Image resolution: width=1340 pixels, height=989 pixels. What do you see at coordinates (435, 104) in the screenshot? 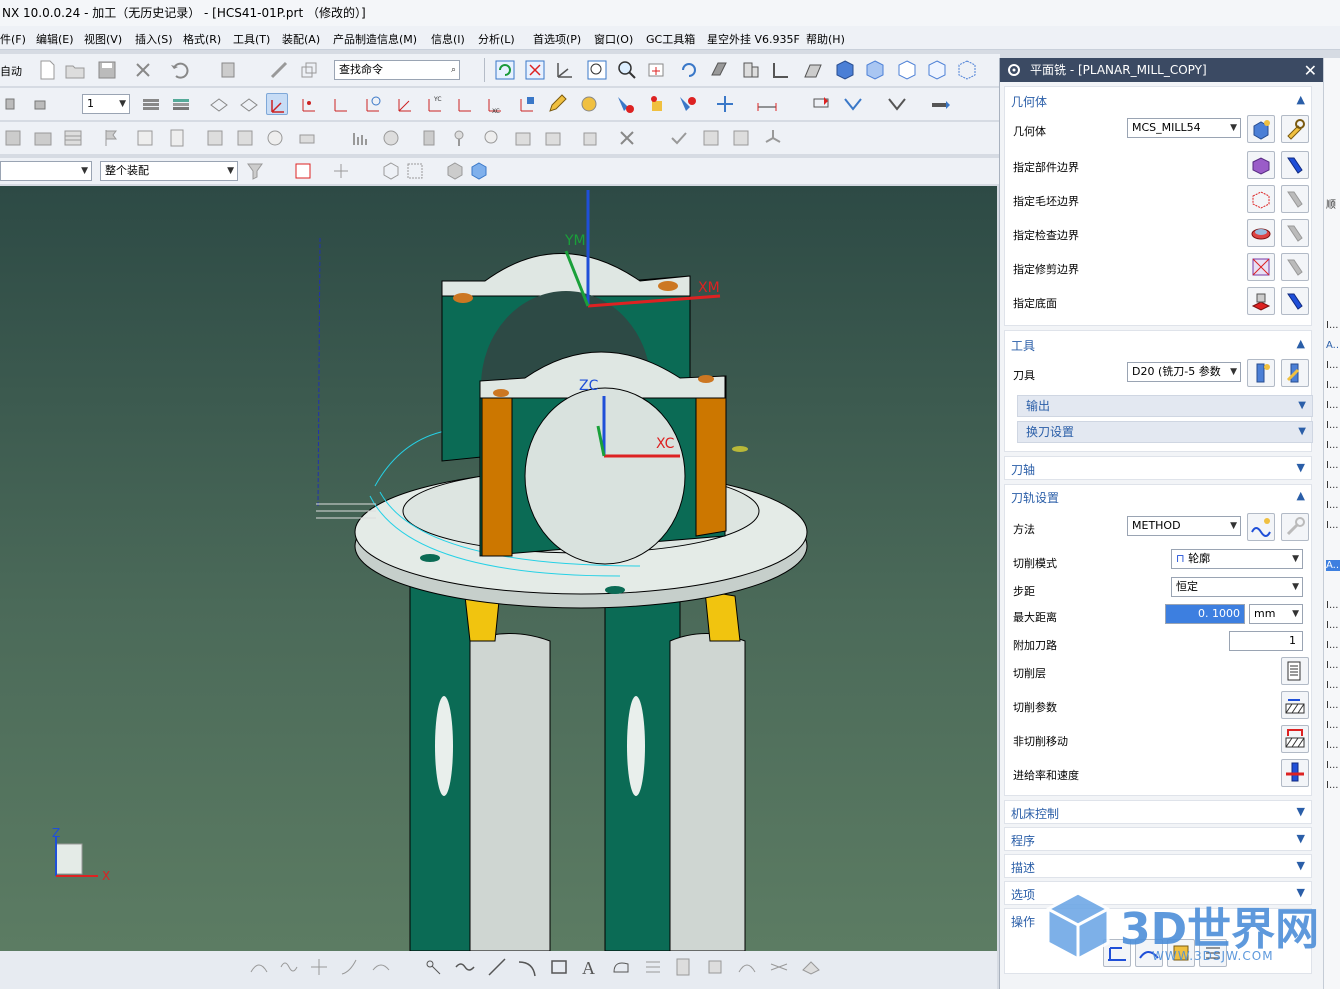
I see `csys-yc-icon: YC` at bounding box center [435, 104].